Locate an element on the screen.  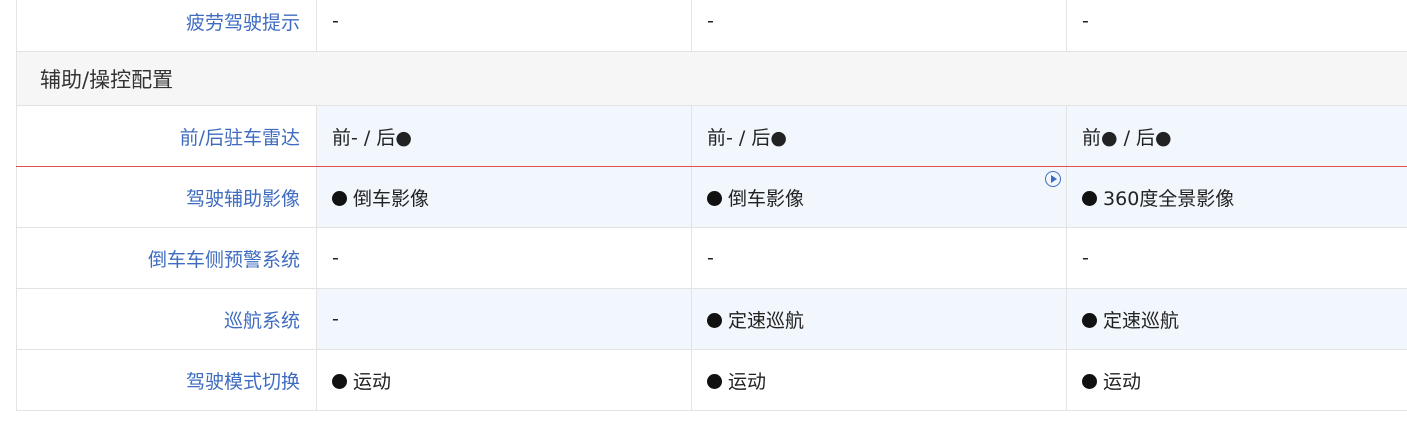
table-row-driving-camera: 驾驶辅助影像 倒车影像 倒车影像 360度全景影像 is located at coordinates (711, 197).